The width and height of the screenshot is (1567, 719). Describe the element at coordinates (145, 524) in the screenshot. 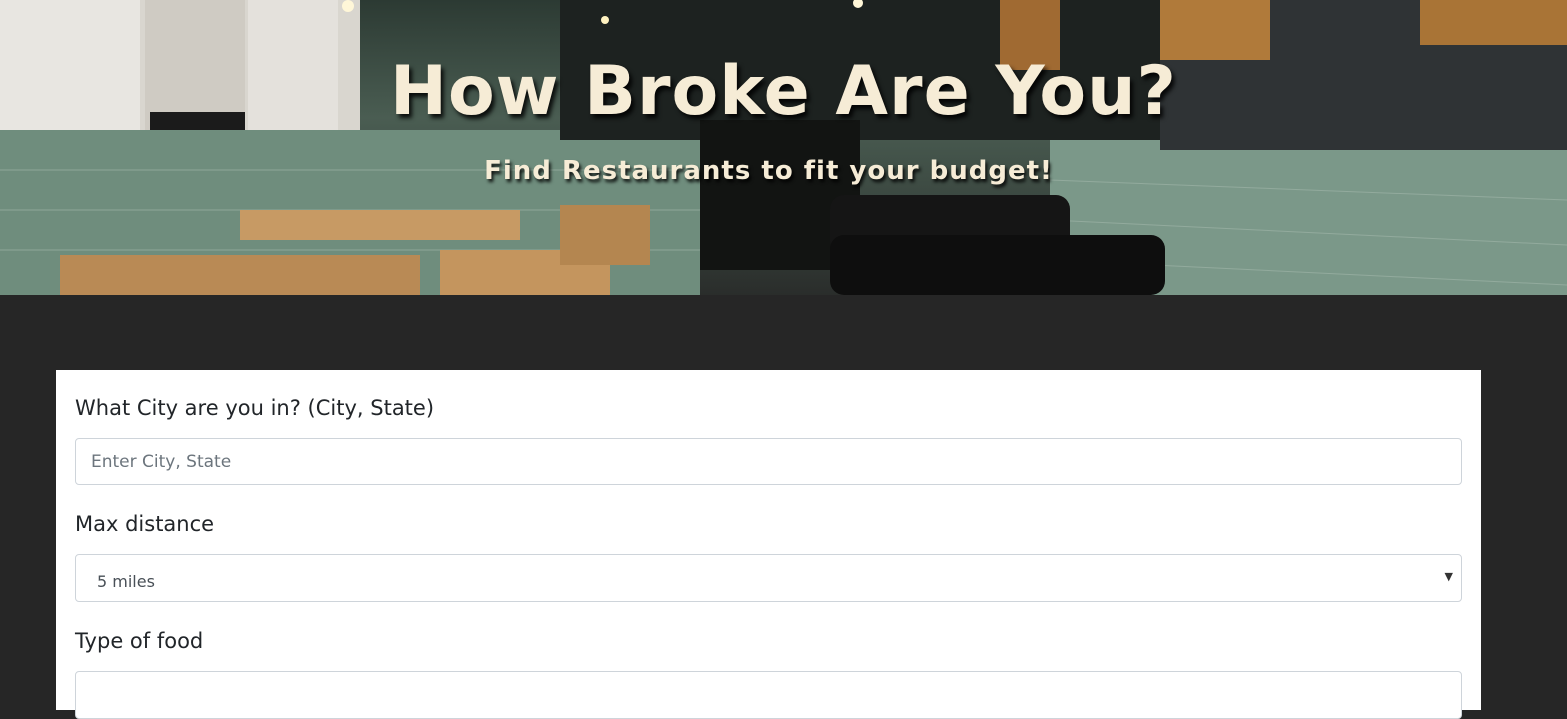

I see `distance-label: Max distance` at that location.